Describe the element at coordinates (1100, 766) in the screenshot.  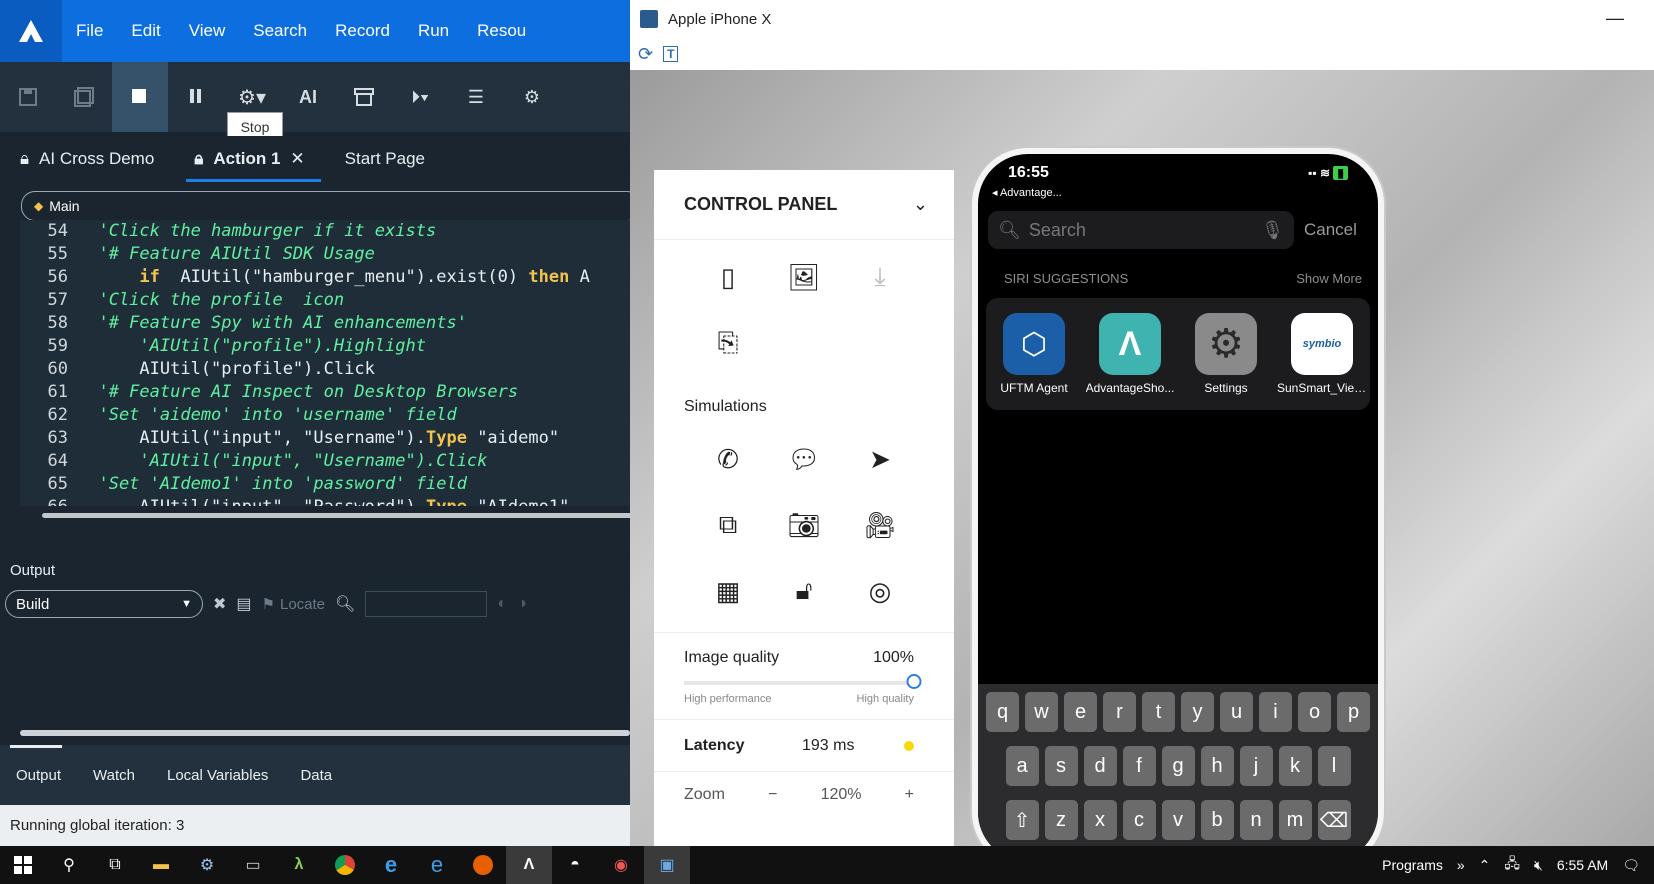
I see `keyboard-key: d` at that location.